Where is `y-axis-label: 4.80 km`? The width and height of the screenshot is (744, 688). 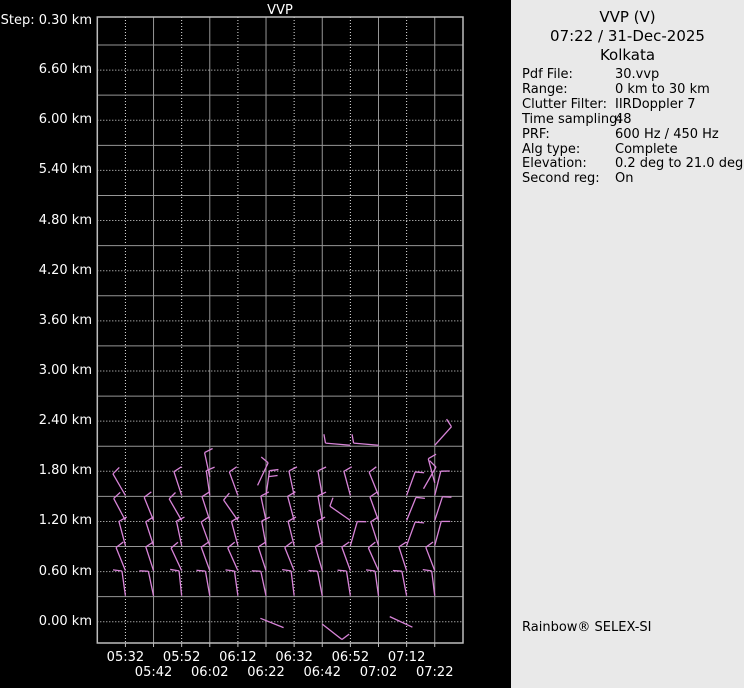 y-axis-label: 4.80 km is located at coordinates (65, 220).